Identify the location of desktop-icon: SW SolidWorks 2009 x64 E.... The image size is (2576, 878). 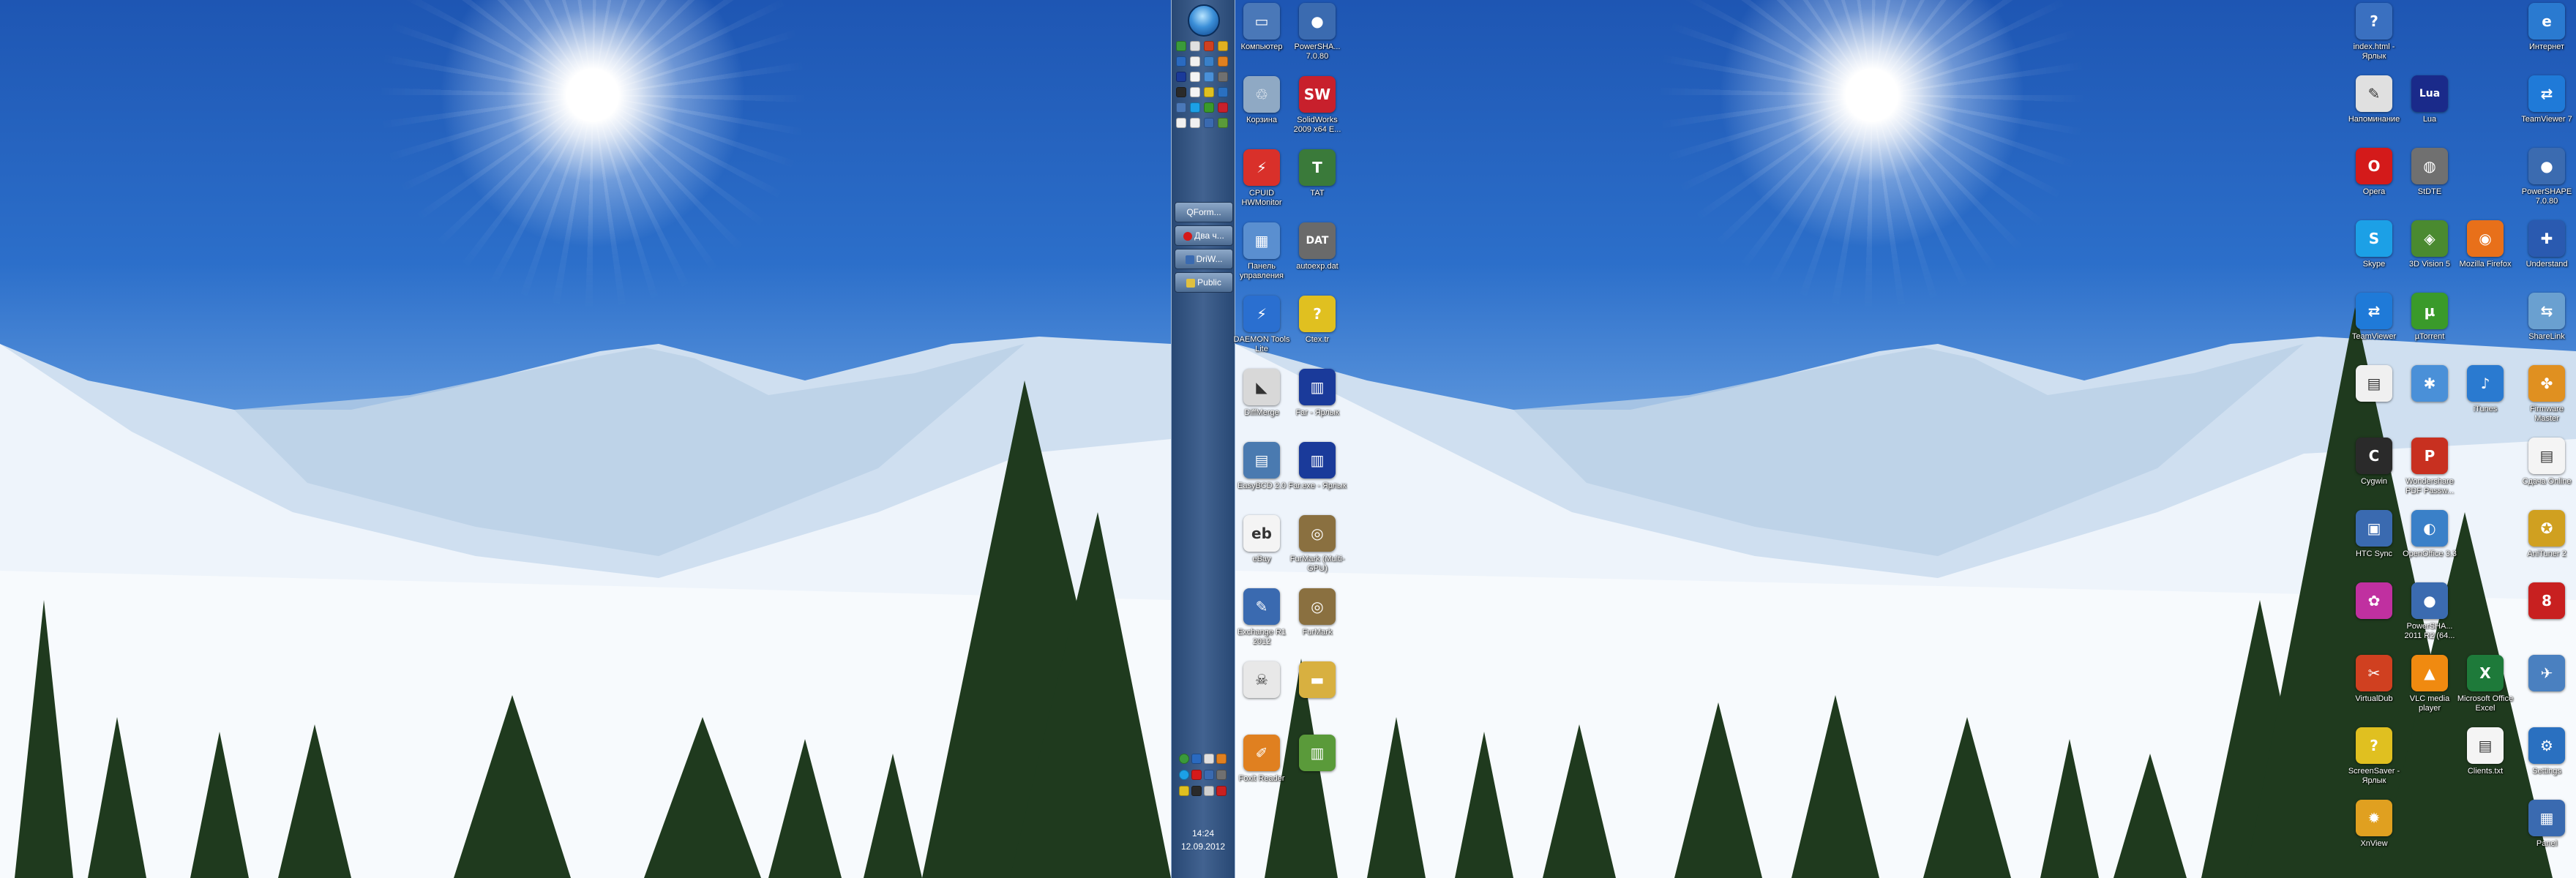
(1317, 105).